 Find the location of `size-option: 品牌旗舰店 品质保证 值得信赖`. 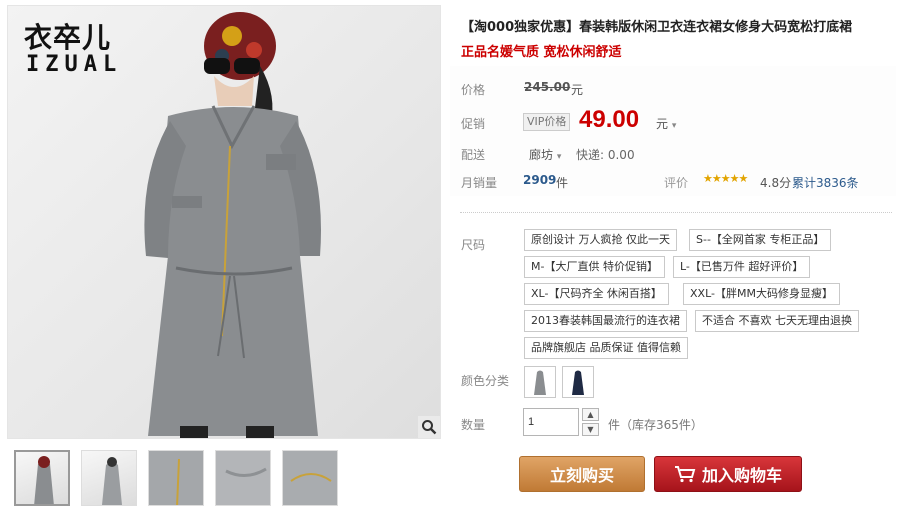

size-option: 品牌旗舰店 品质保证 值得信赖 is located at coordinates (606, 348).